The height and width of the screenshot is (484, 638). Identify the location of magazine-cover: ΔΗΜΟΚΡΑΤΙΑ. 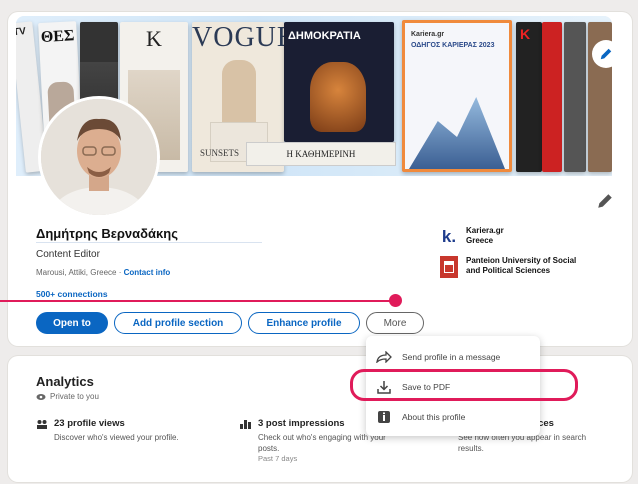
(339, 82).